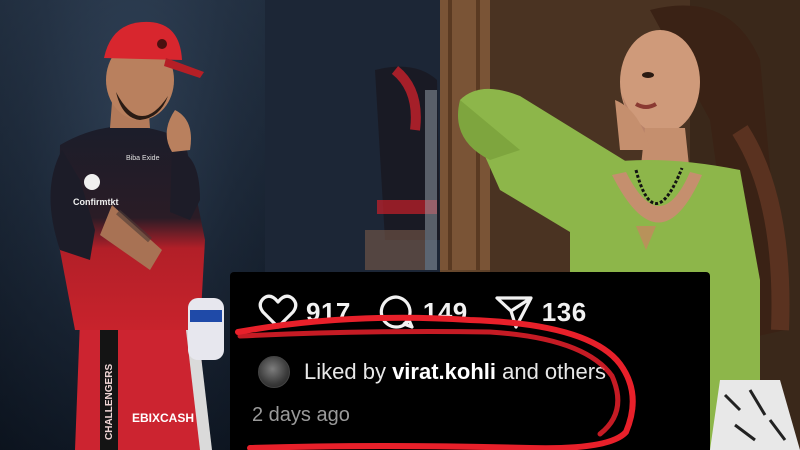 Image resolution: width=800 pixels, height=450 pixels. Describe the element at coordinates (278, 312) in the screenshot. I see `heart-outline-icon` at that location.